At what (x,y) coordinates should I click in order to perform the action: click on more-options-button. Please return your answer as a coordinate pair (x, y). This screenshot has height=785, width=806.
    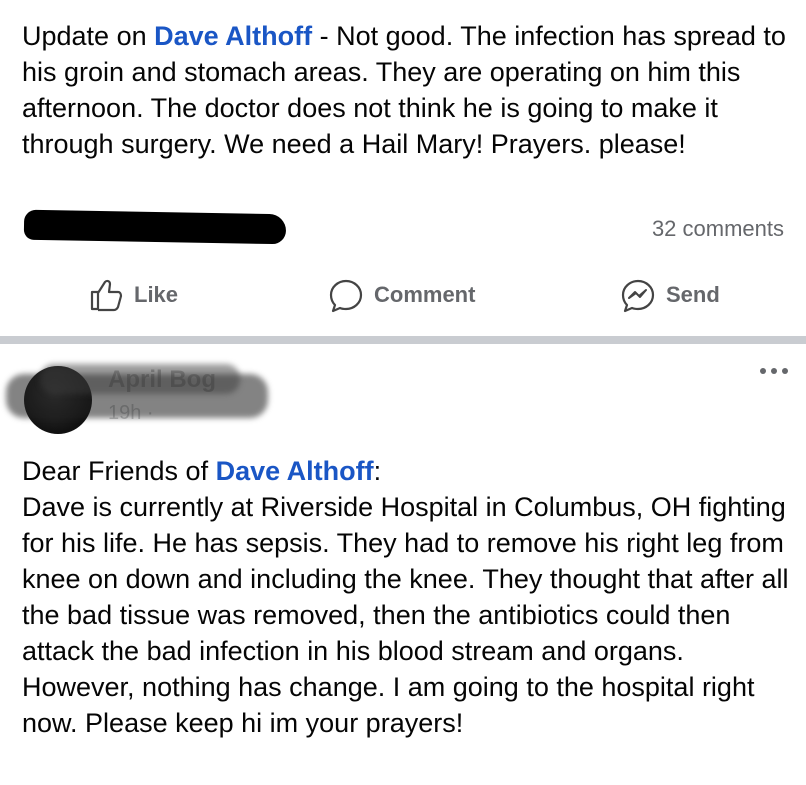
    Looking at the image, I should click on (774, 371).